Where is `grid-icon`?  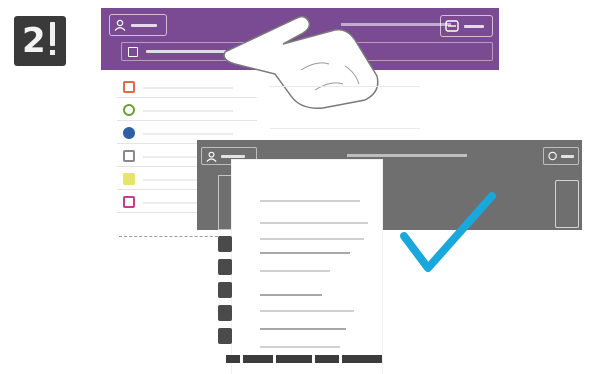
grid-icon is located at coordinates (129, 156).